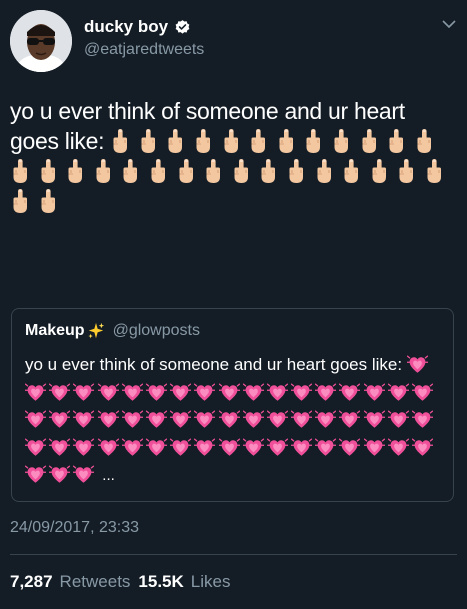  What do you see at coordinates (74, 528) in the screenshot?
I see `tweet-timestamp: 24/09/2017, 23:33` at bounding box center [74, 528].